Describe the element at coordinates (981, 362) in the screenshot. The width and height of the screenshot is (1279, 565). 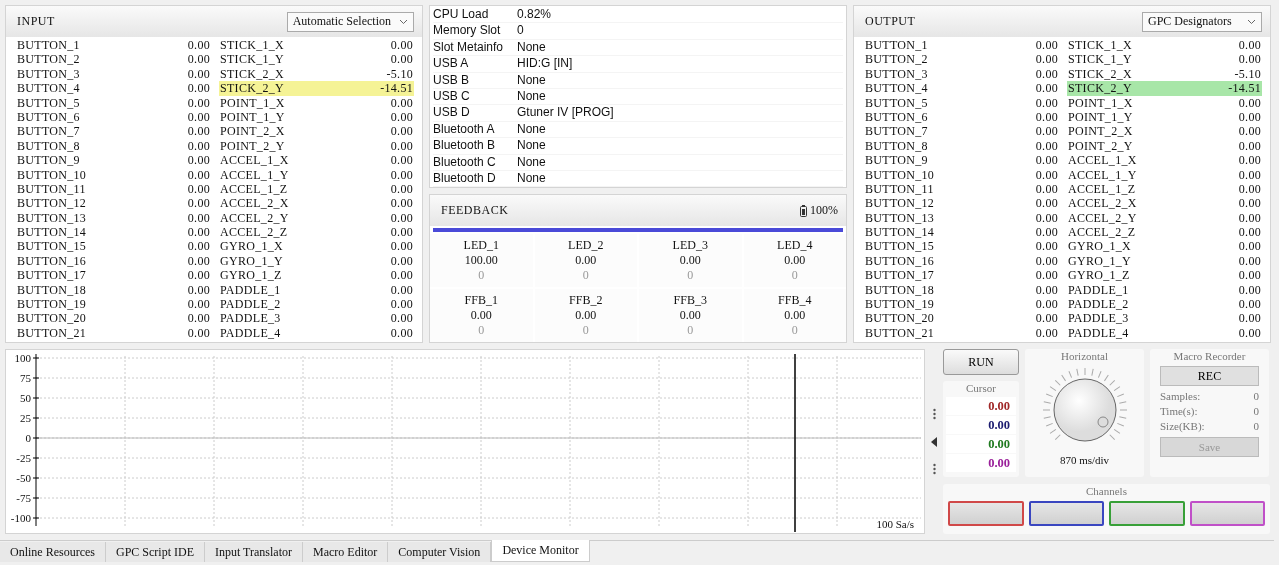
I see `run-button: RUN` at that location.